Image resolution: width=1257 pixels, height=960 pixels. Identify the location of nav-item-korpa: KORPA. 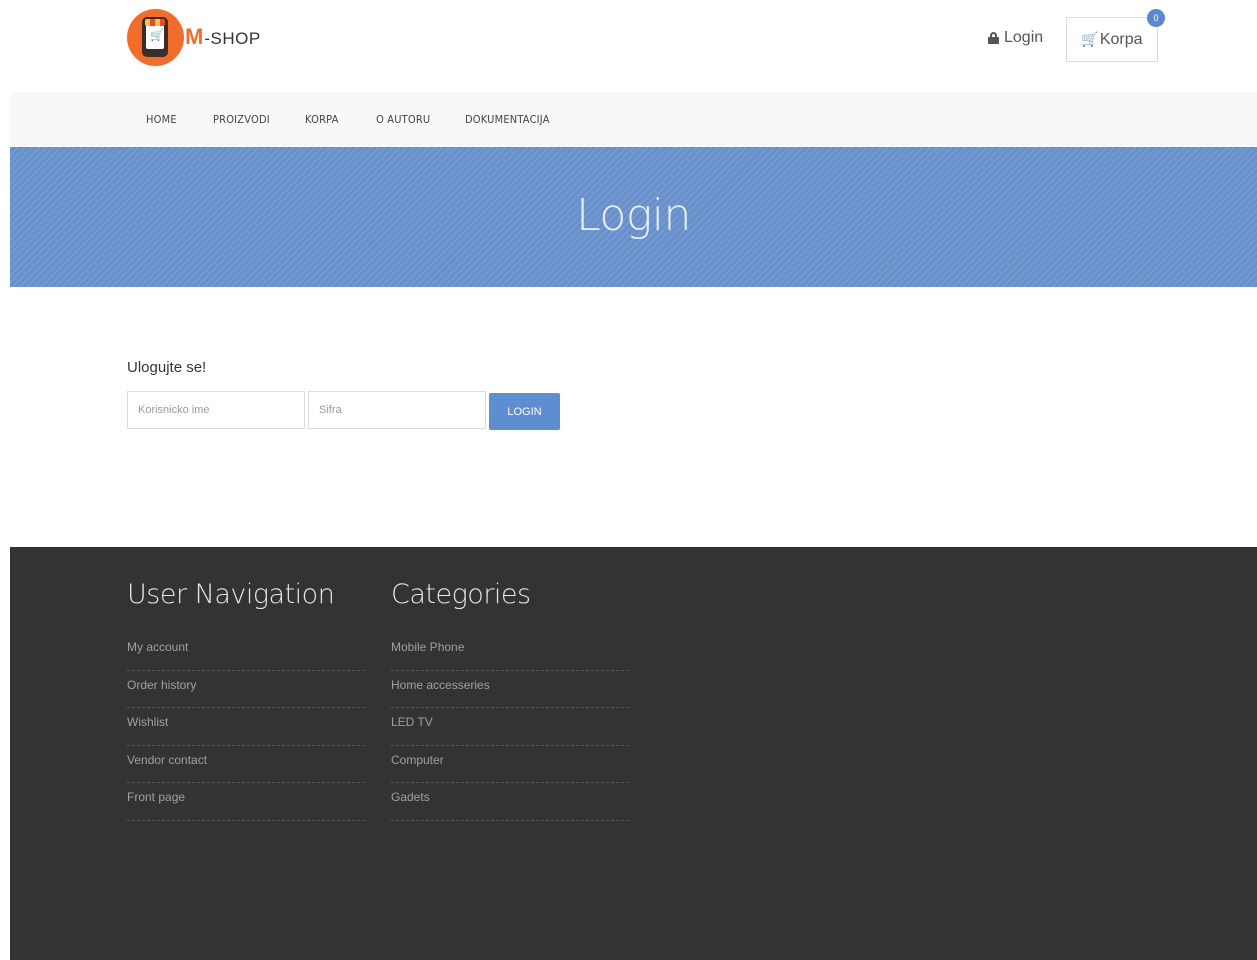
(322, 119).